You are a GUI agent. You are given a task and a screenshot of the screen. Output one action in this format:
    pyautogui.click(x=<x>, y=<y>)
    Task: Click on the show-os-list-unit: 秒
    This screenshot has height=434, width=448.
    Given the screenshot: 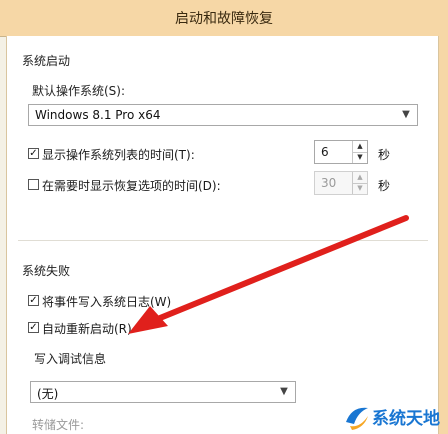 What is the action you would take?
    pyautogui.click(x=384, y=155)
    